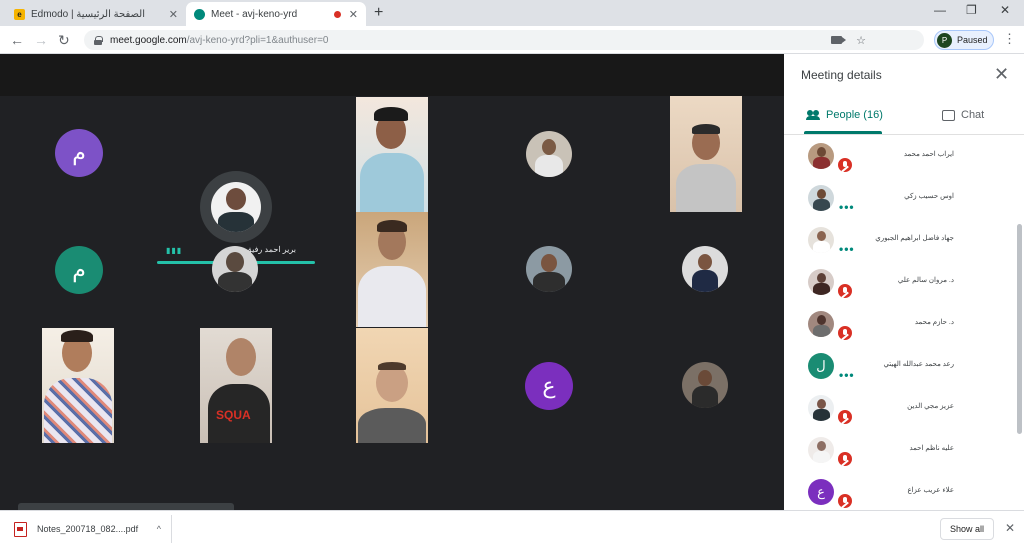 Image resolution: width=1024 pixels, height=546 pixels. Describe the element at coordinates (940, 10) in the screenshot. I see `minimize-icon: —` at that location.